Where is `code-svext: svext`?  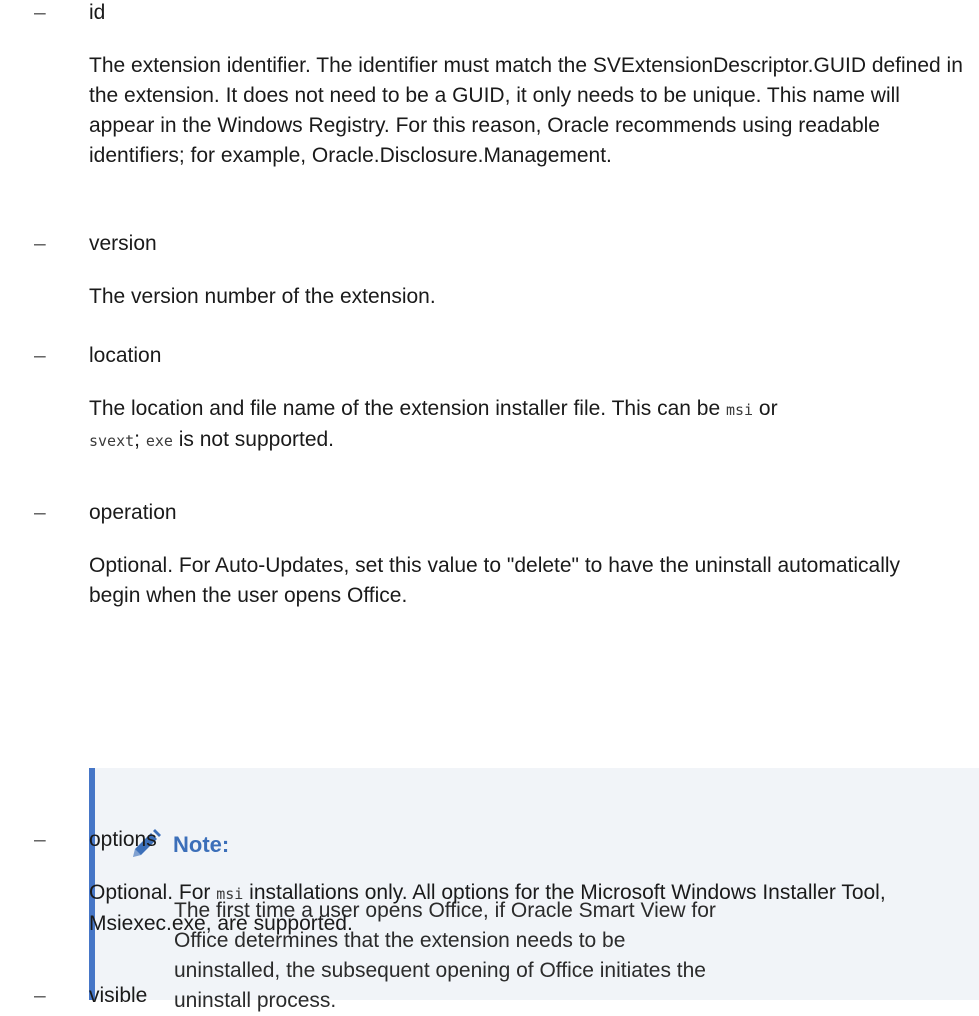 code-svext: svext is located at coordinates (112, 441).